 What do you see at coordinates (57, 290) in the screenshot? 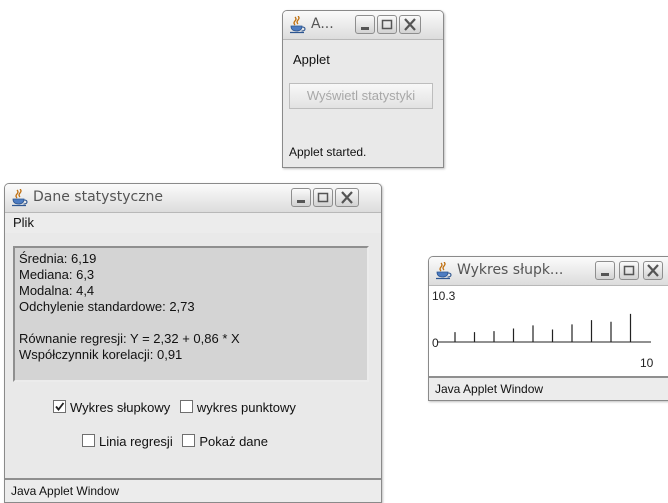
I see `stat-mode: Modalna: 4,4` at bounding box center [57, 290].